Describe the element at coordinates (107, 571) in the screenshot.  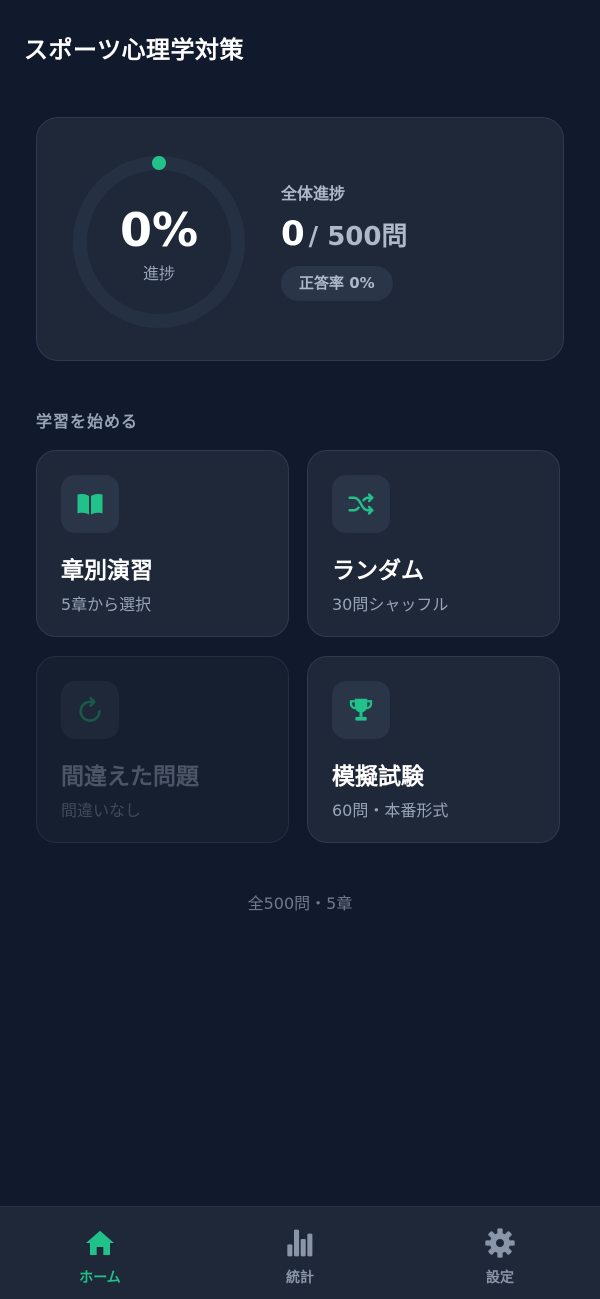
I see `chapter-practice-title: 章別演習` at that location.